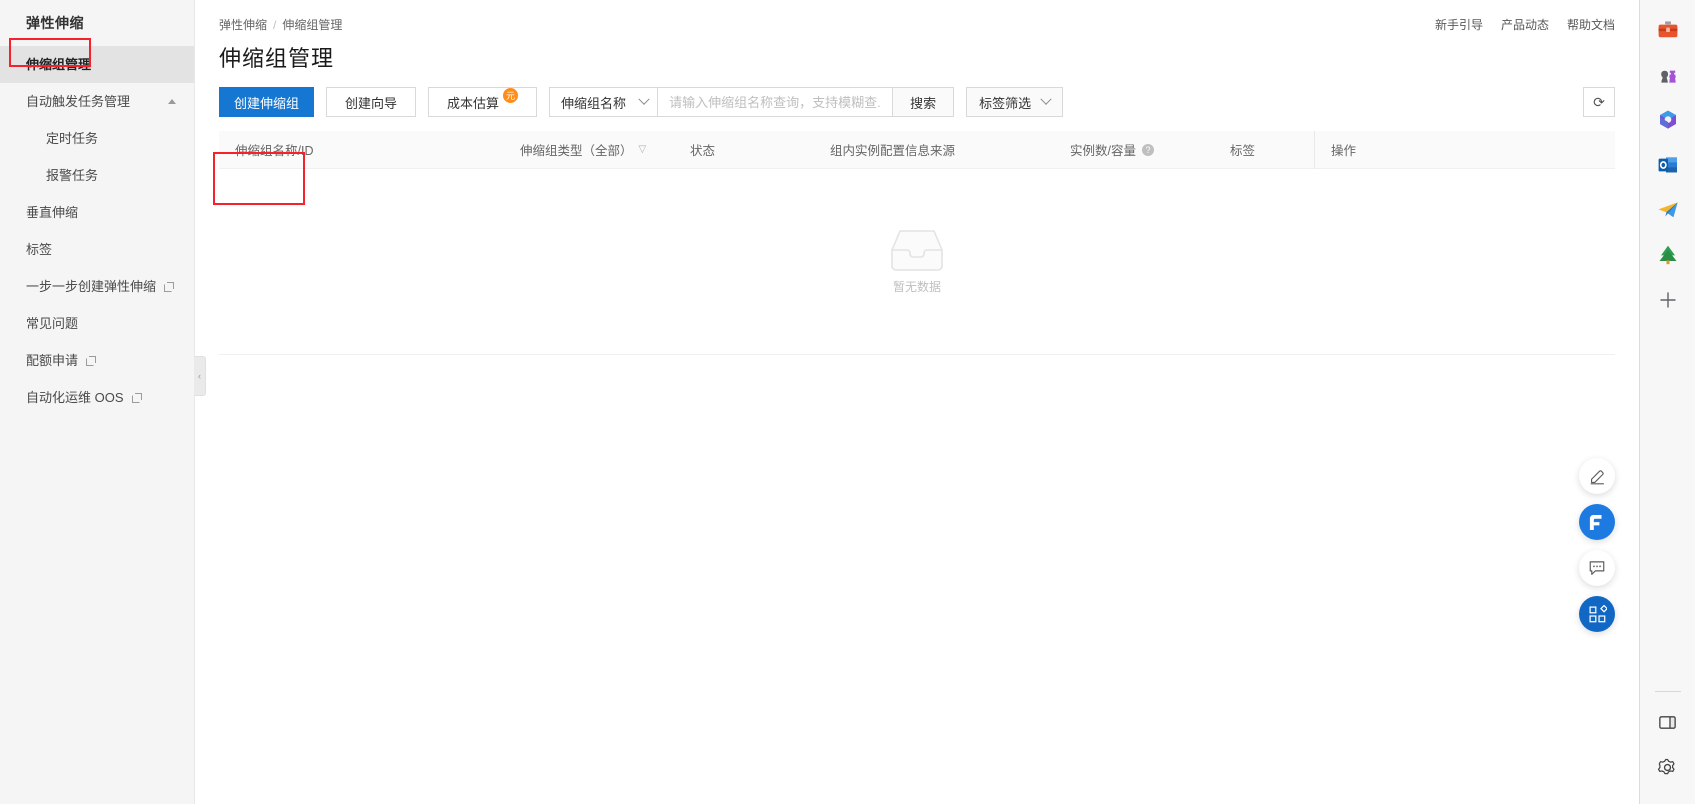 The image size is (1695, 804). I want to click on create-scaling-group-button: 创建伸缩组, so click(267, 102).